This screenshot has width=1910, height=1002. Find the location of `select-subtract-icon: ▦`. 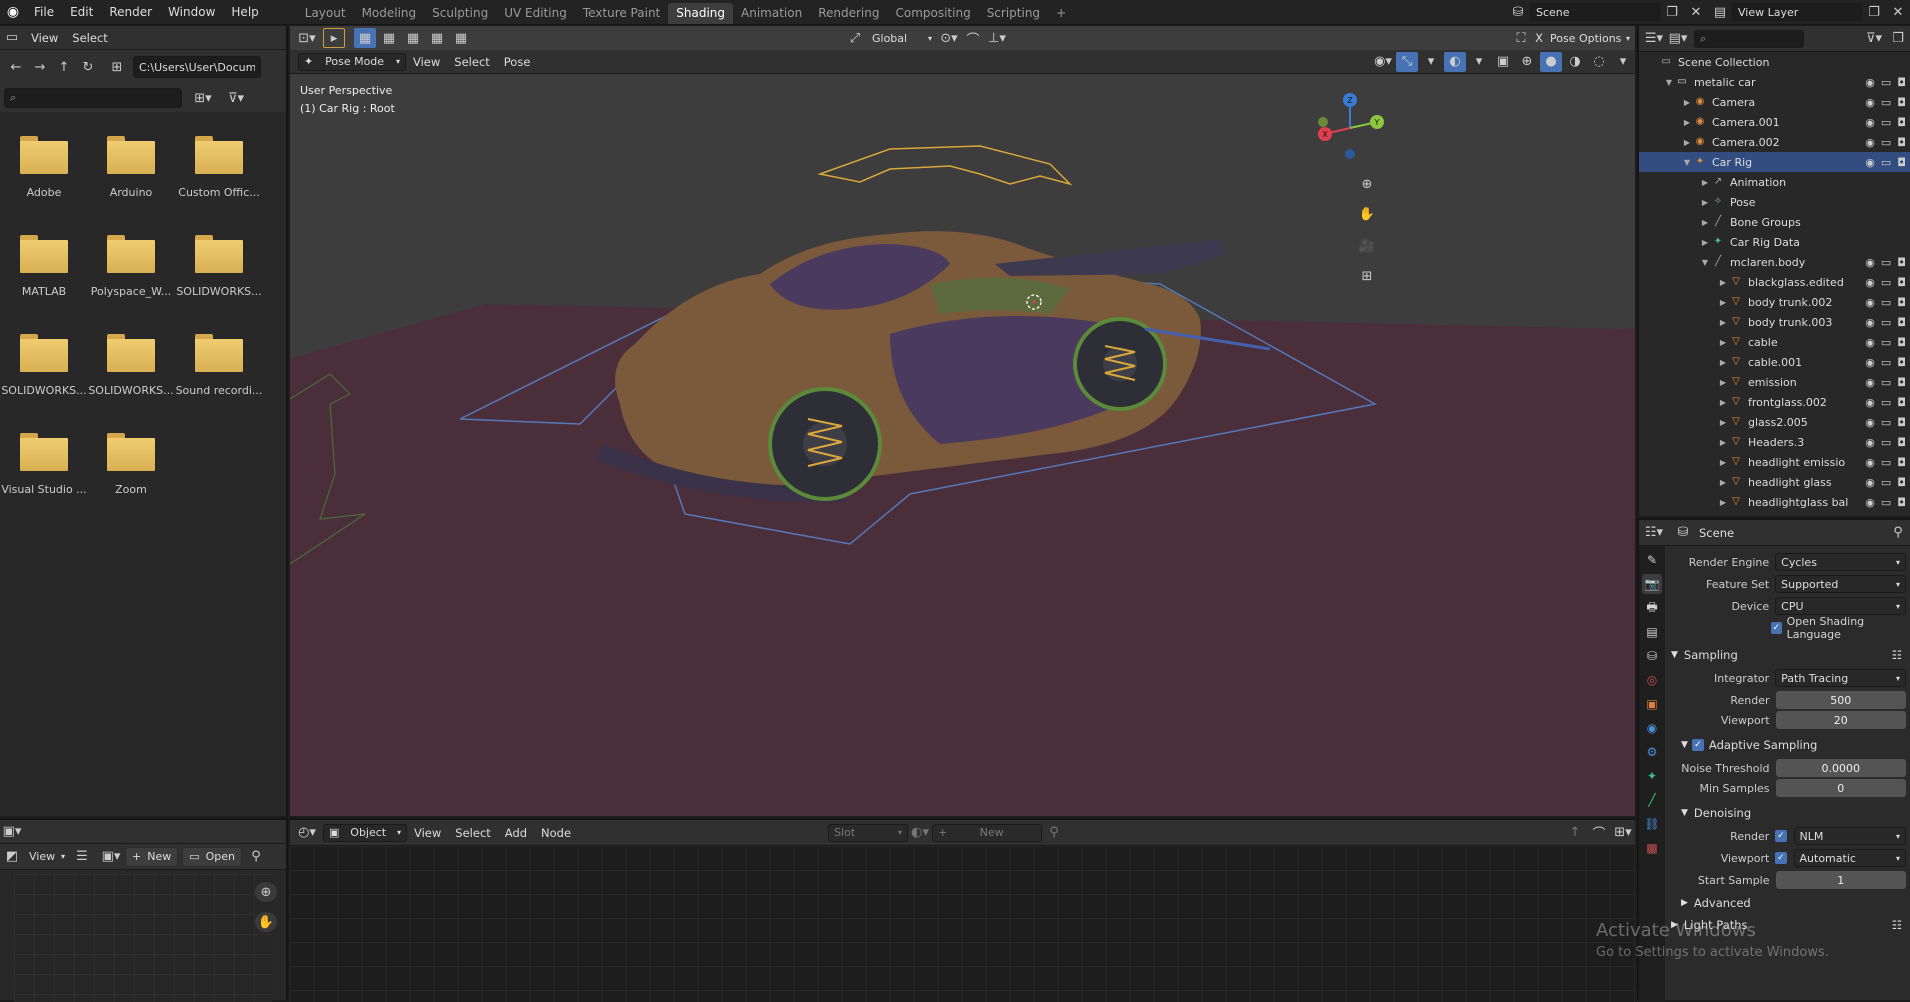

select-subtract-icon: ▦ is located at coordinates (413, 38).